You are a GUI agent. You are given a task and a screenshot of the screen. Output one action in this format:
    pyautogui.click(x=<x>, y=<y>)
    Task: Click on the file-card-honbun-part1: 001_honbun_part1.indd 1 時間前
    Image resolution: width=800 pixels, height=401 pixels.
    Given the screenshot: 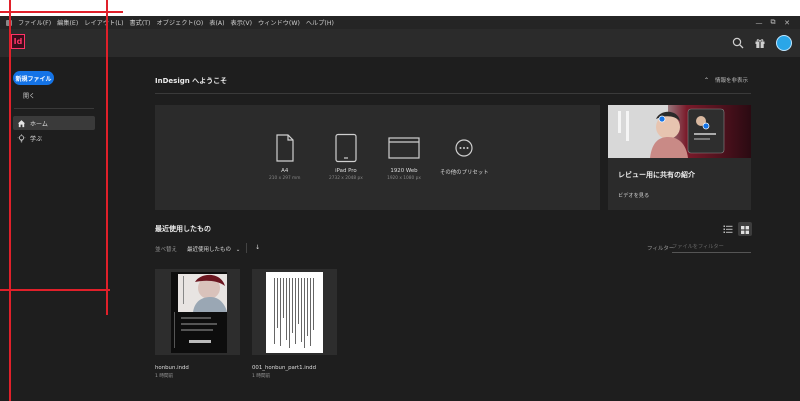 What is the action you would take?
    pyautogui.click(x=294, y=324)
    